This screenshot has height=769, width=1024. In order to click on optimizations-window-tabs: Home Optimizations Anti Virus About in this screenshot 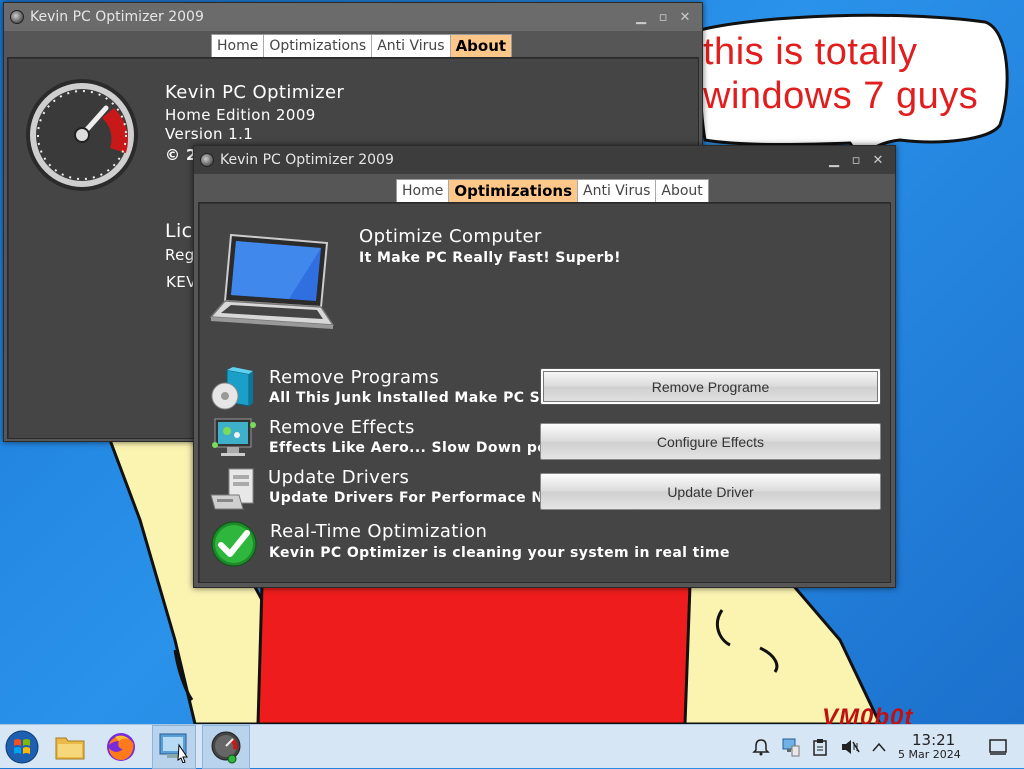, I will do `click(552, 191)`.